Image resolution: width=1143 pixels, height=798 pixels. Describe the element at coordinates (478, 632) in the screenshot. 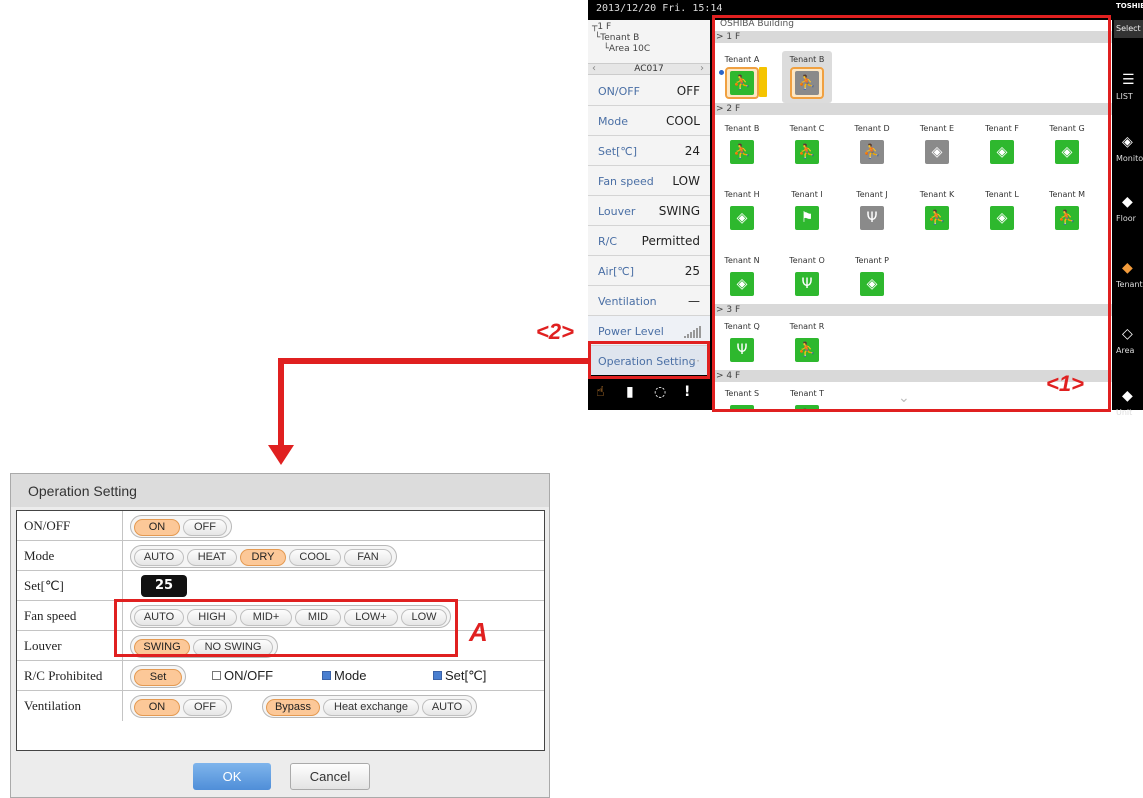

I see `callout-label-a: A` at that location.